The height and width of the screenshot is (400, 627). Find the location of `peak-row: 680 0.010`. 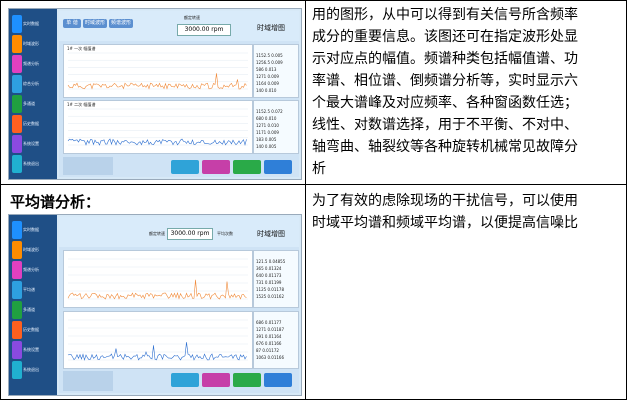

peak-row: 680 0.010 is located at coordinates (266, 118).